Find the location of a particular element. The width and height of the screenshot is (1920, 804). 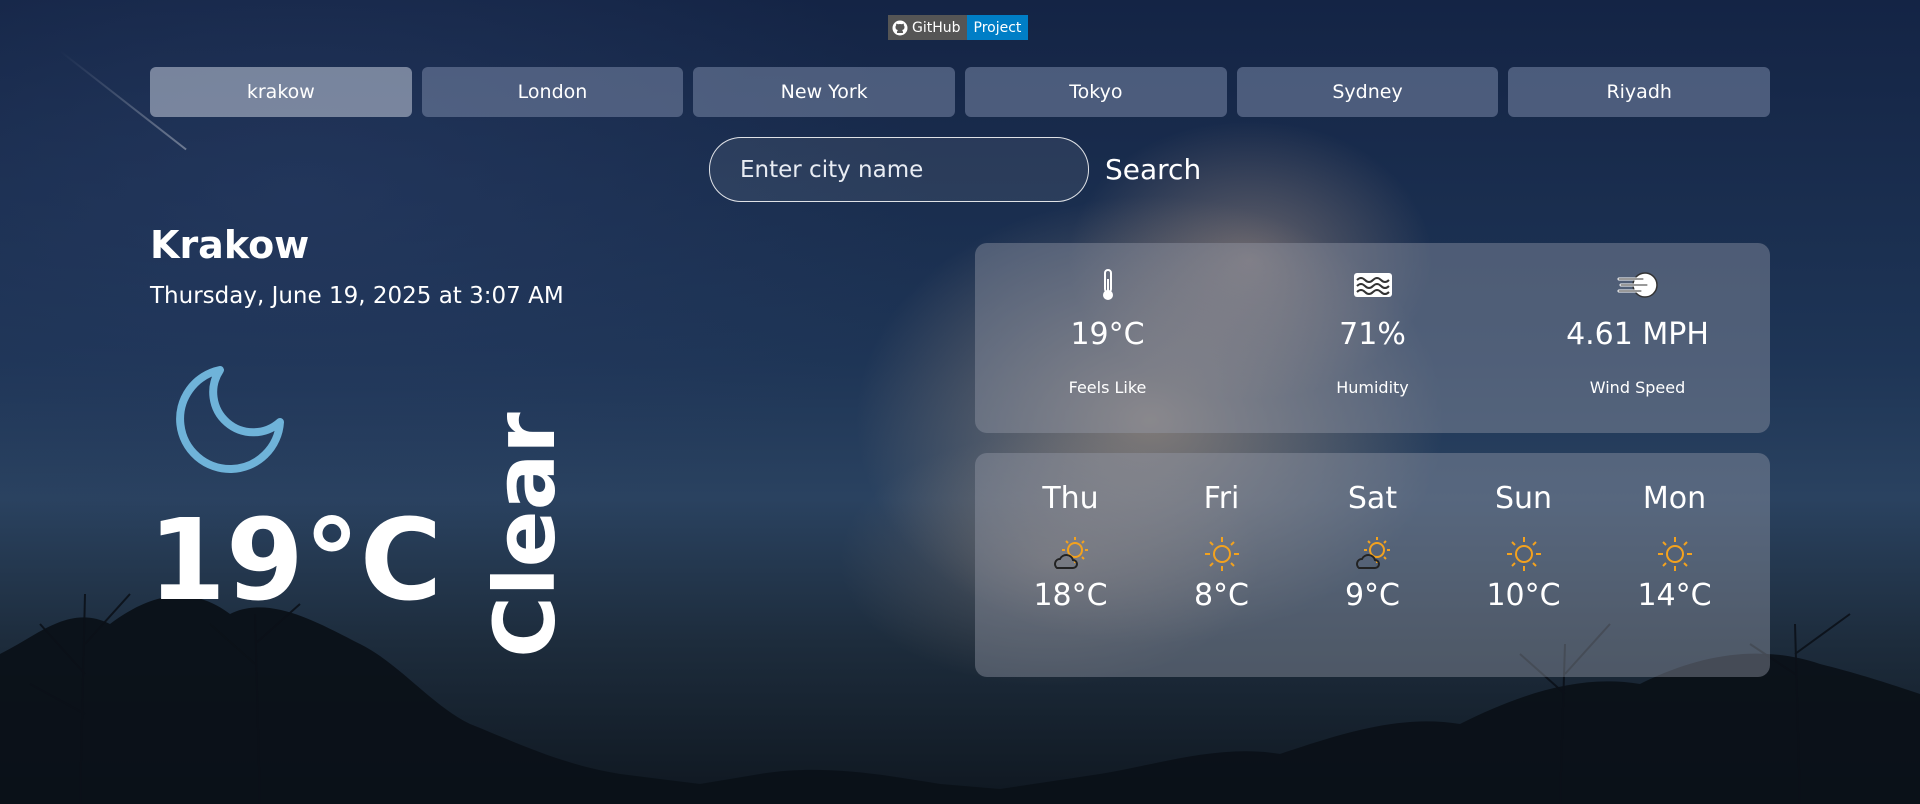

badge-left: GitHub is located at coordinates (927, 27).